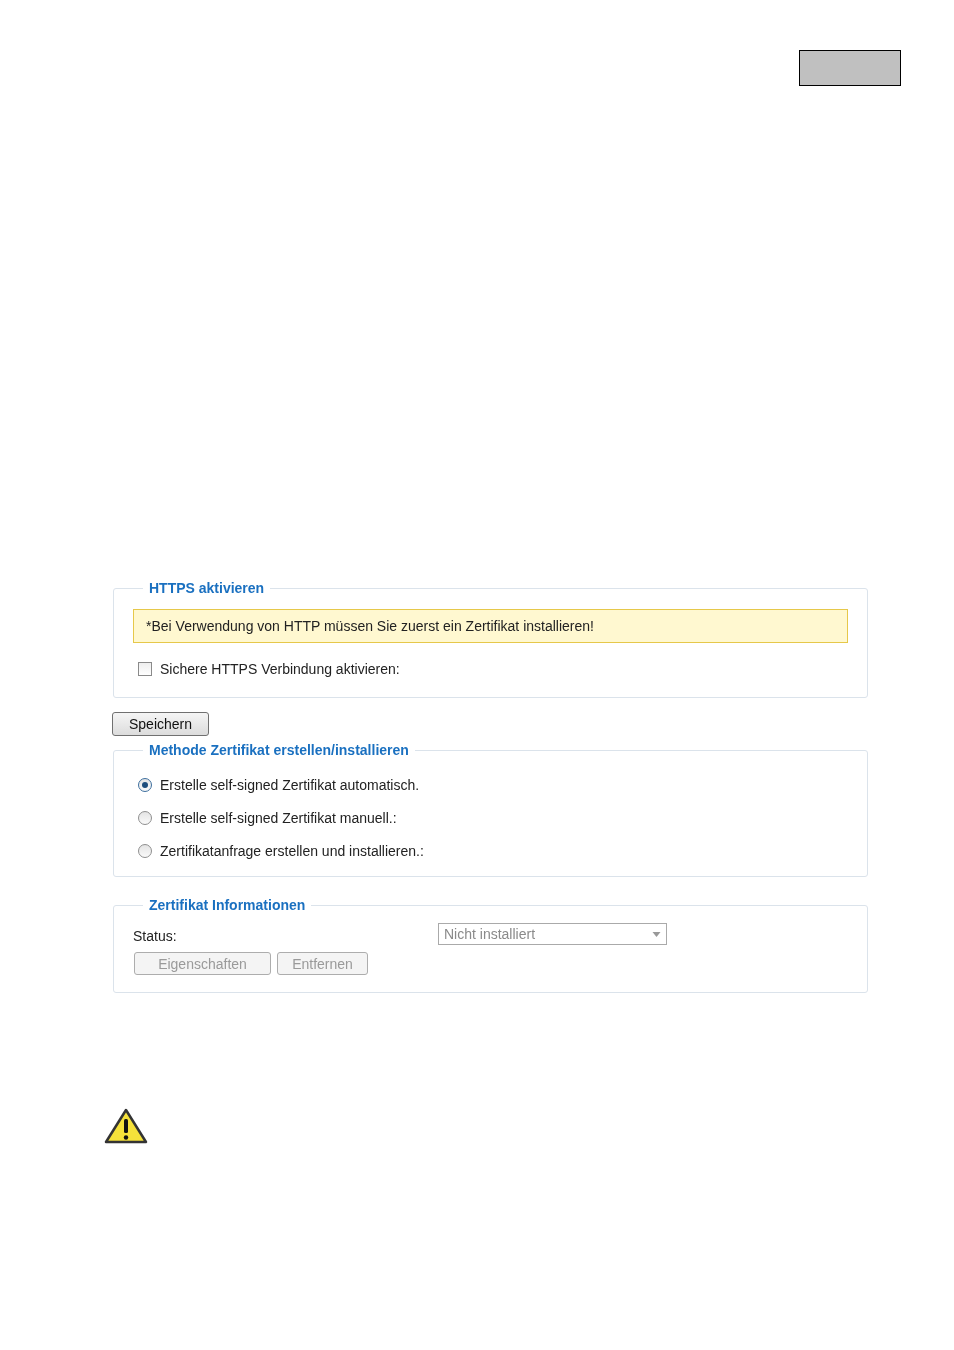 The width and height of the screenshot is (954, 1350). I want to click on save-button: Speichern, so click(160, 724).